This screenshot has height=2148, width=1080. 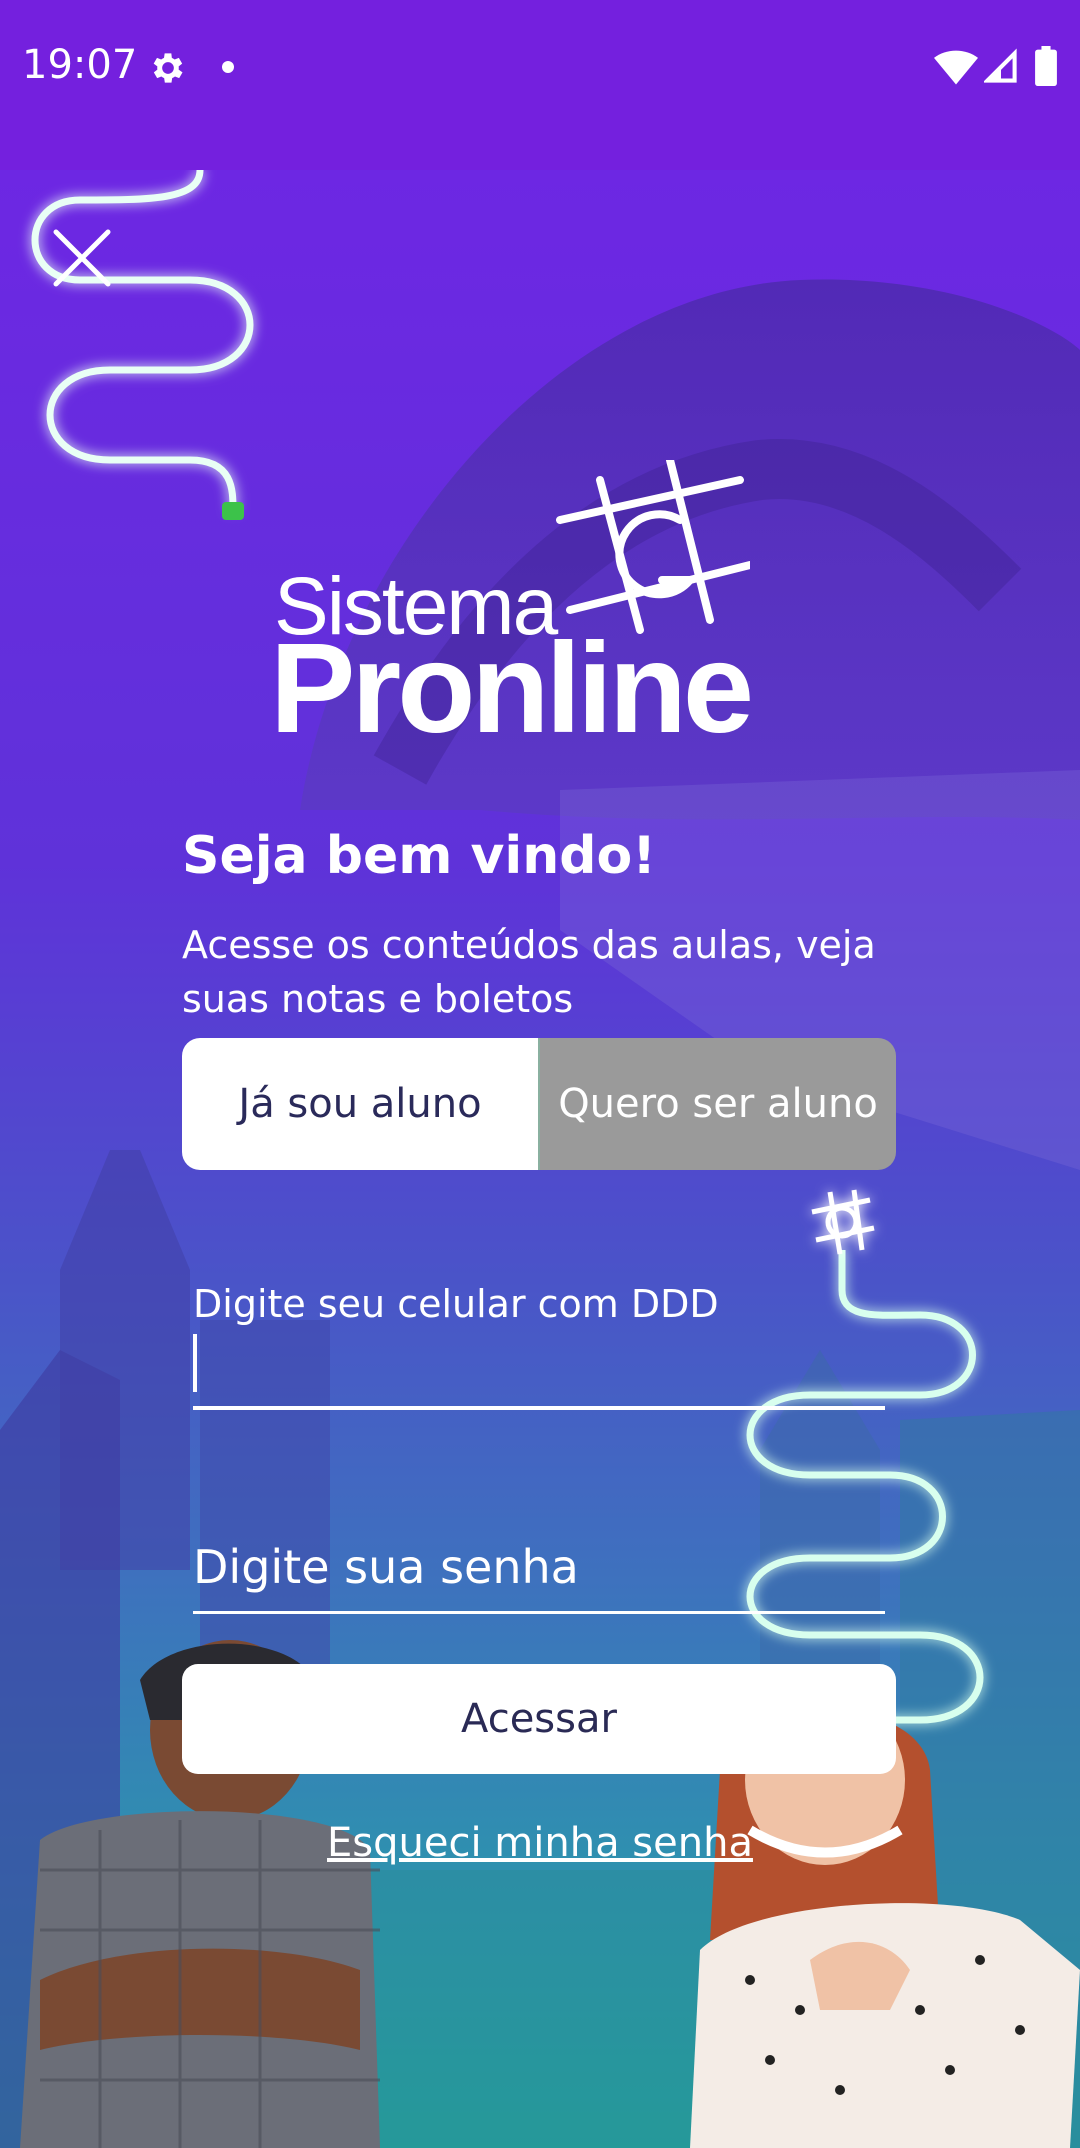 I want to click on student-girl-photo, so click(x=885, y=1929).